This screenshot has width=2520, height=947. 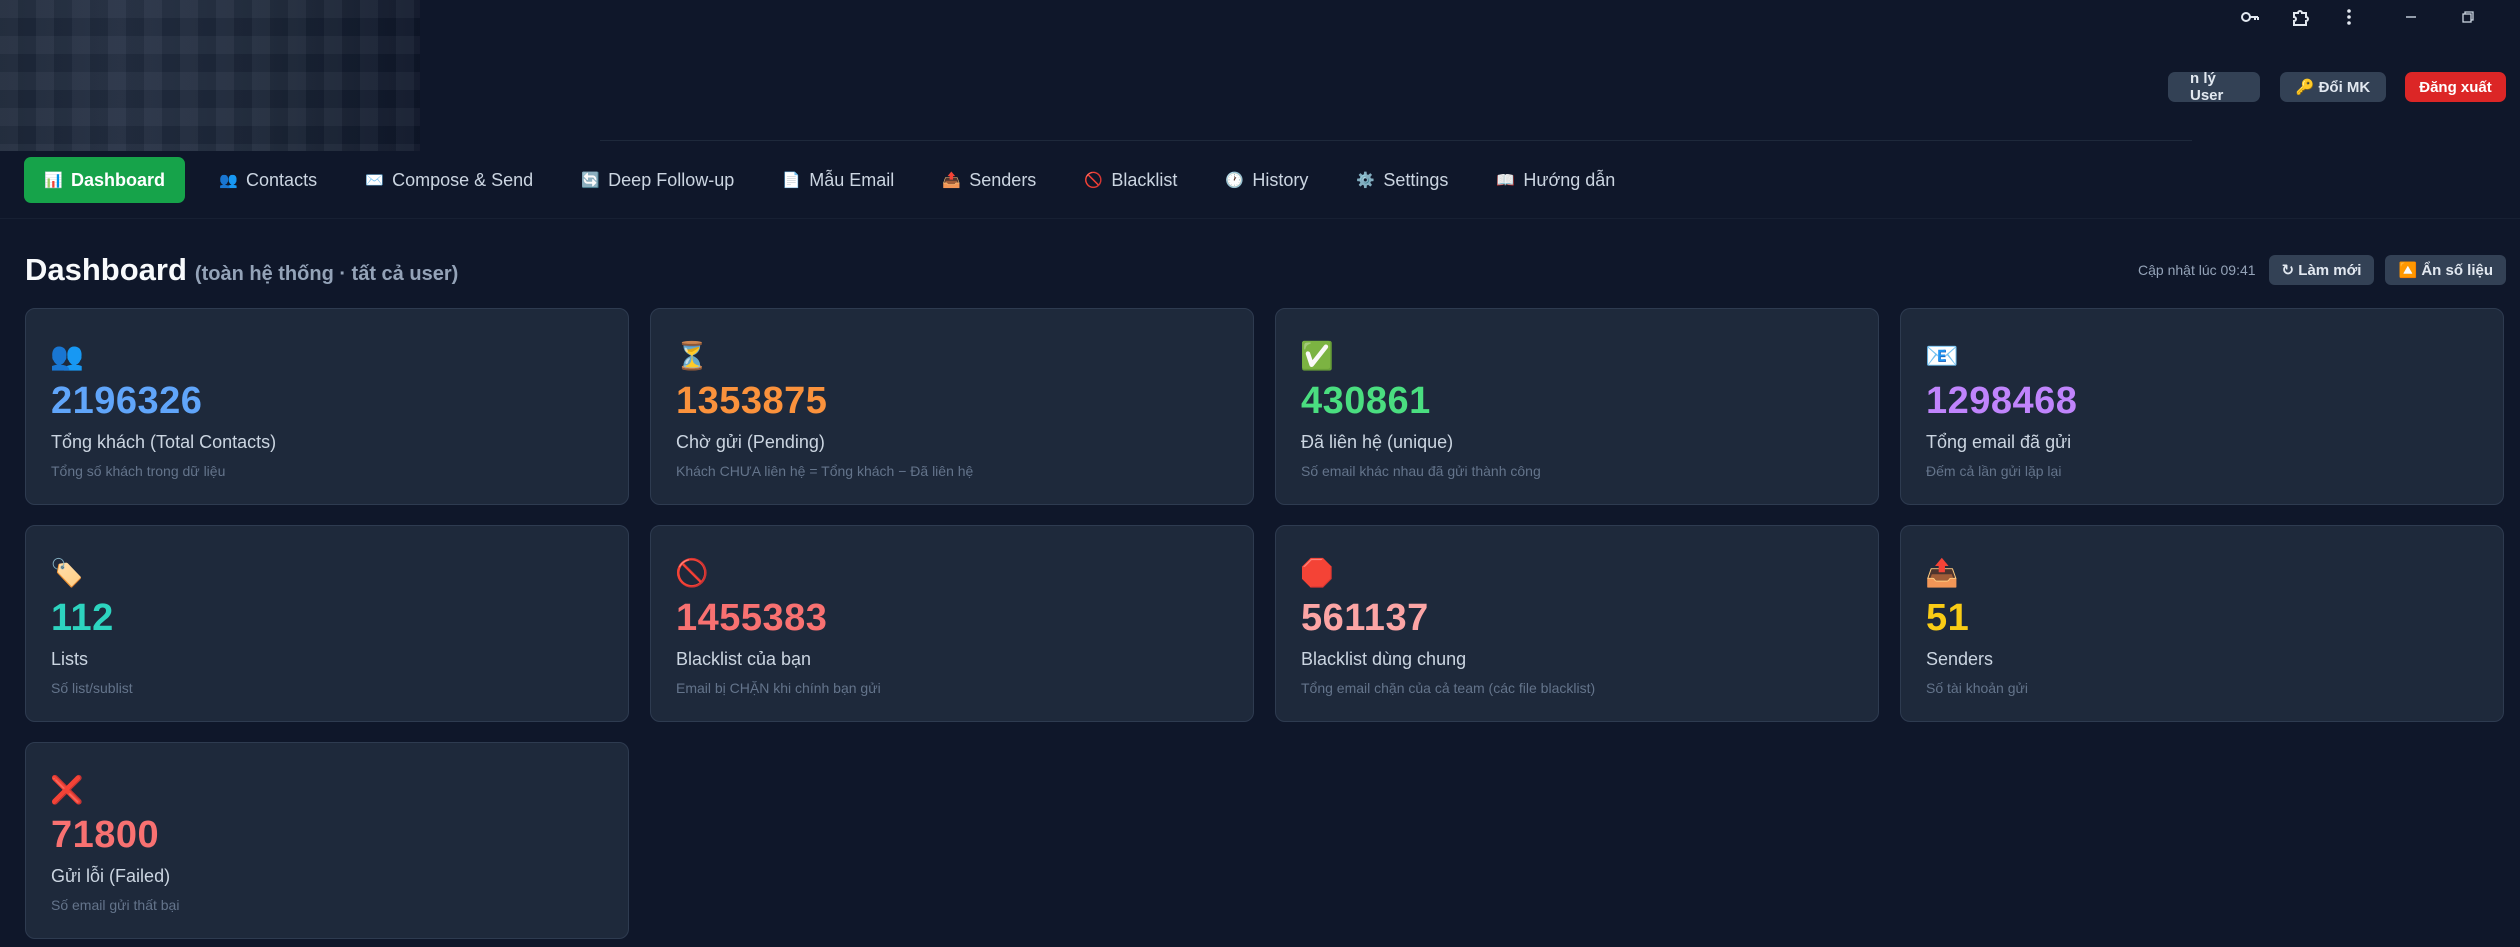 What do you see at coordinates (791, 180) in the screenshot?
I see `document-icon: 📄` at bounding box center [791, 180].